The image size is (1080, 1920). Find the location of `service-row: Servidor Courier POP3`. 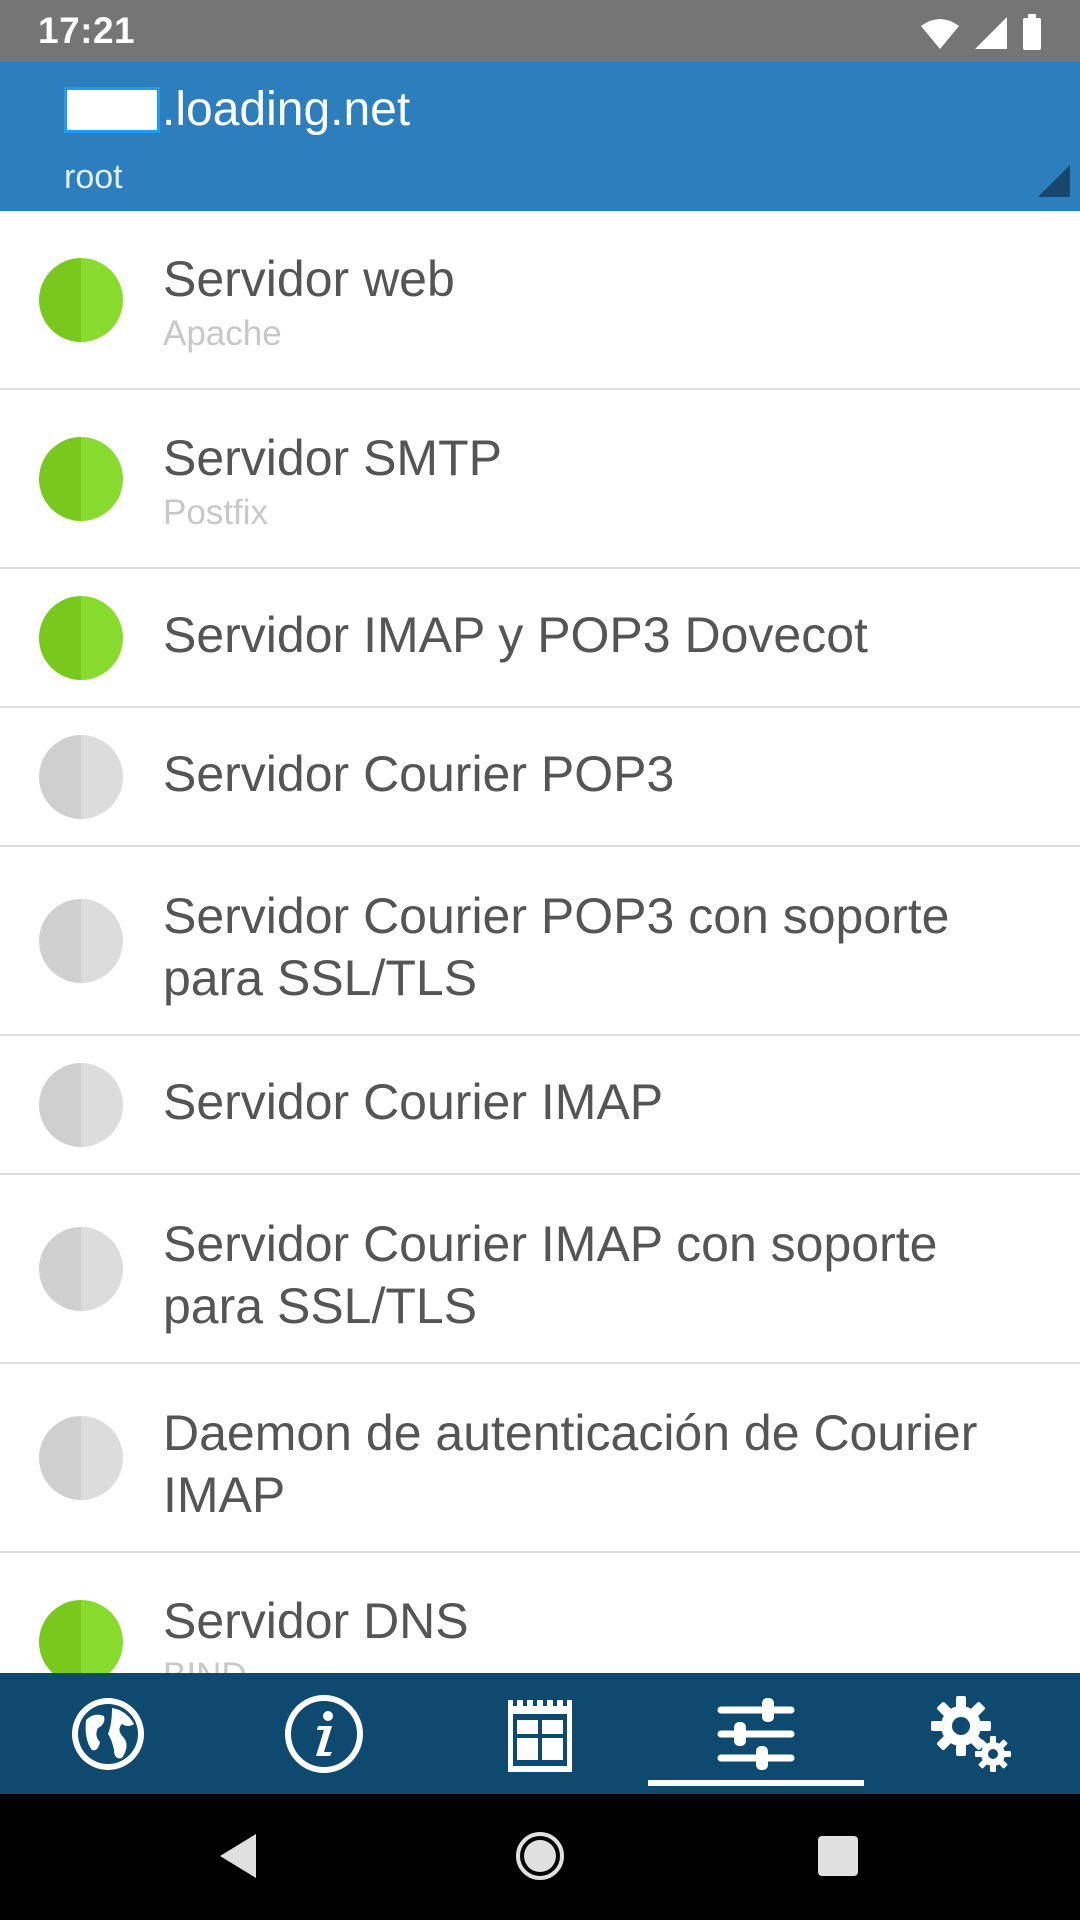

service-row: Servidor Courier POP3 is located at coordinates (540, 777).